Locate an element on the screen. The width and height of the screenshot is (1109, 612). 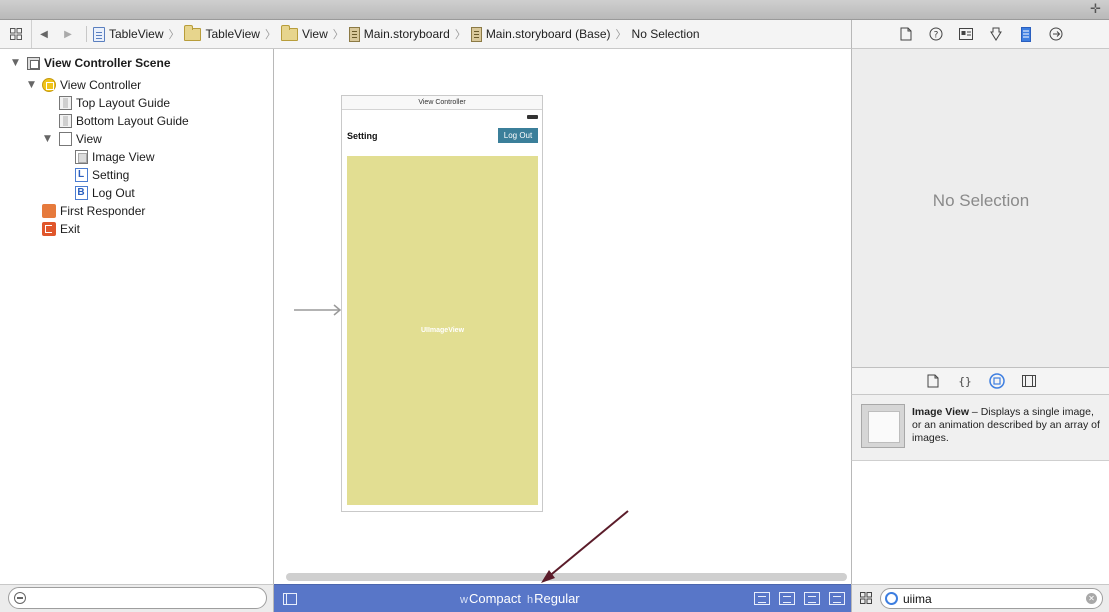
first-responder-icon is located at coordinates (49, 211).